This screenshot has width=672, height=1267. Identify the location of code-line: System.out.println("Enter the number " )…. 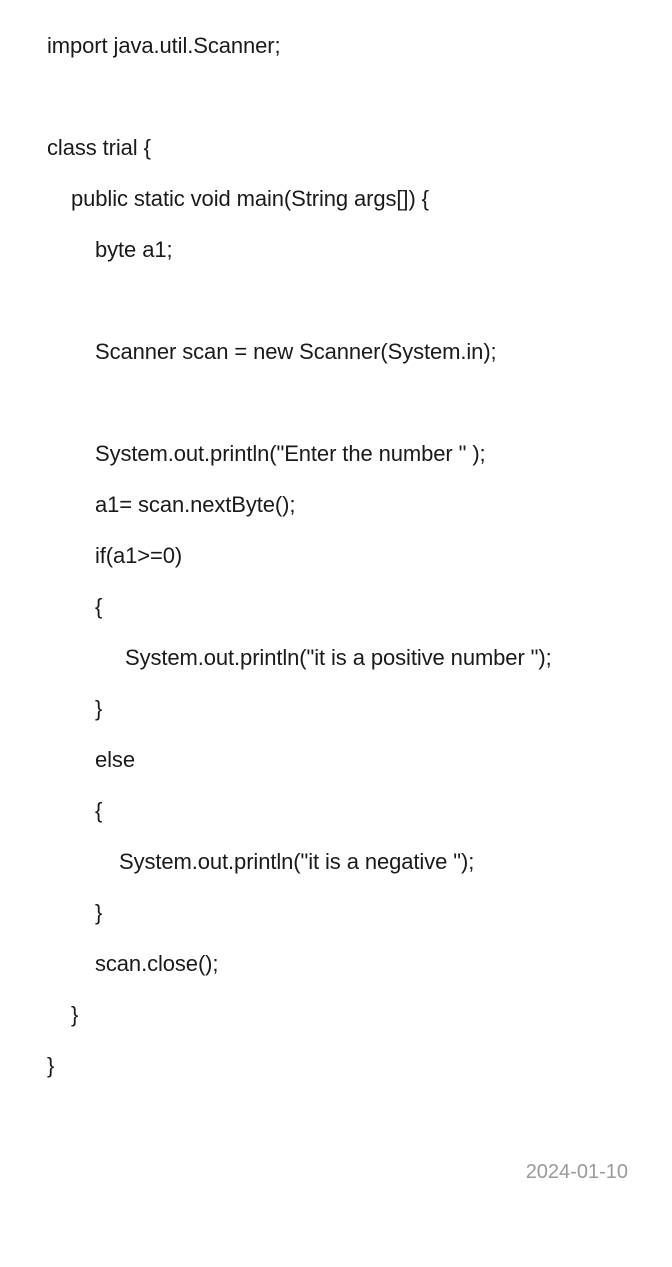
(290, 453).